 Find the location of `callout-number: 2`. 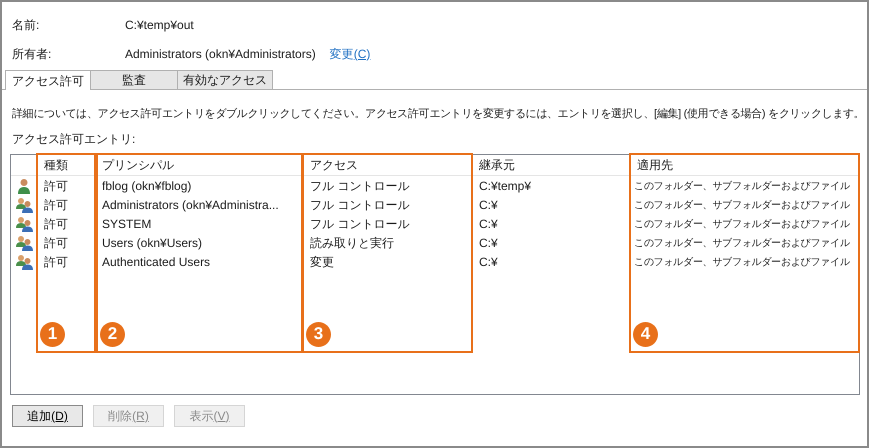

callout-number: 2 is located at coordinates (112, 334).